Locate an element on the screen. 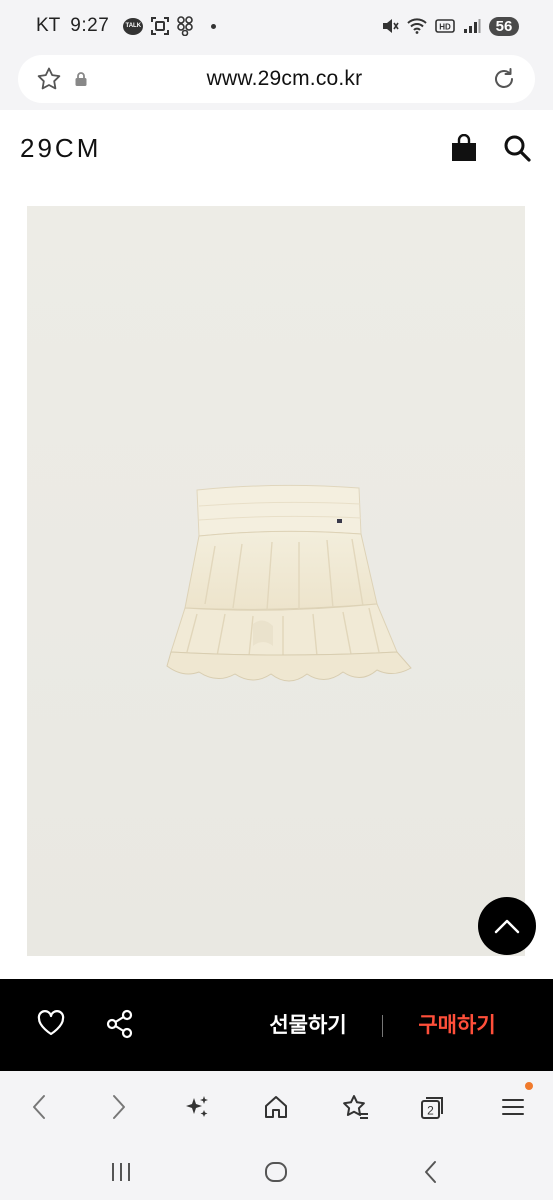 This screenshot has width=553, height=1200. recent-apps-button is located at coordinates (121, 1172).